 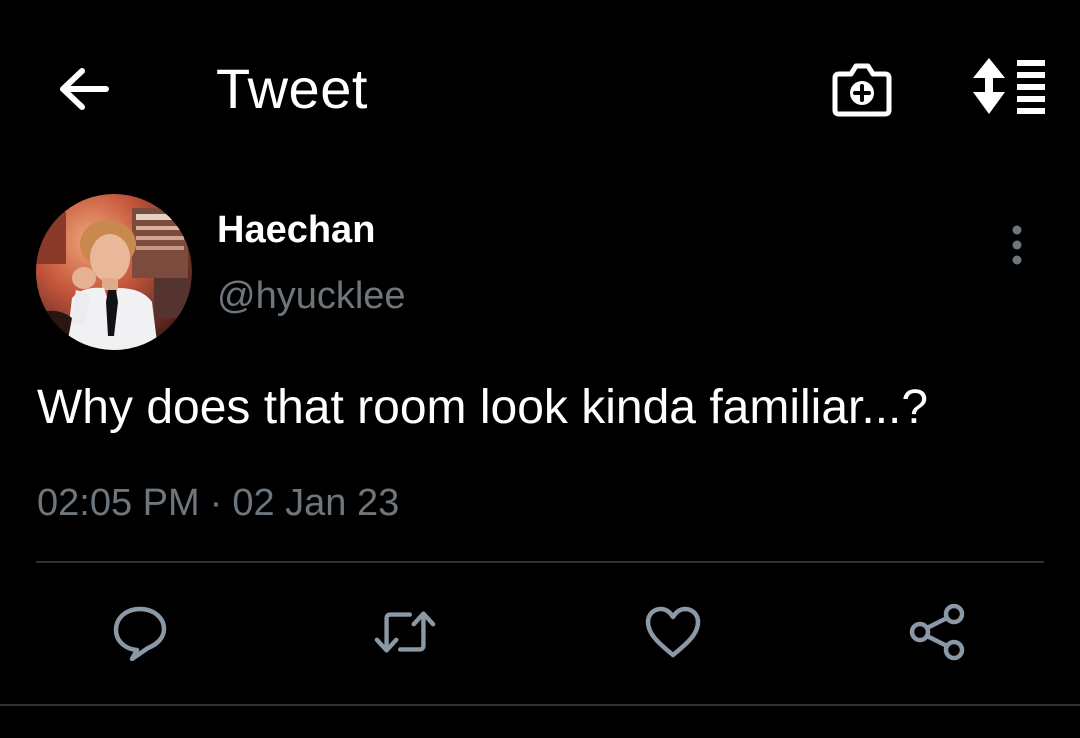 What do you see at coordinates (316, 503) in the screenshot?
I see `tweet-date: 02 Jan 23` at bounding box center [316, 503].